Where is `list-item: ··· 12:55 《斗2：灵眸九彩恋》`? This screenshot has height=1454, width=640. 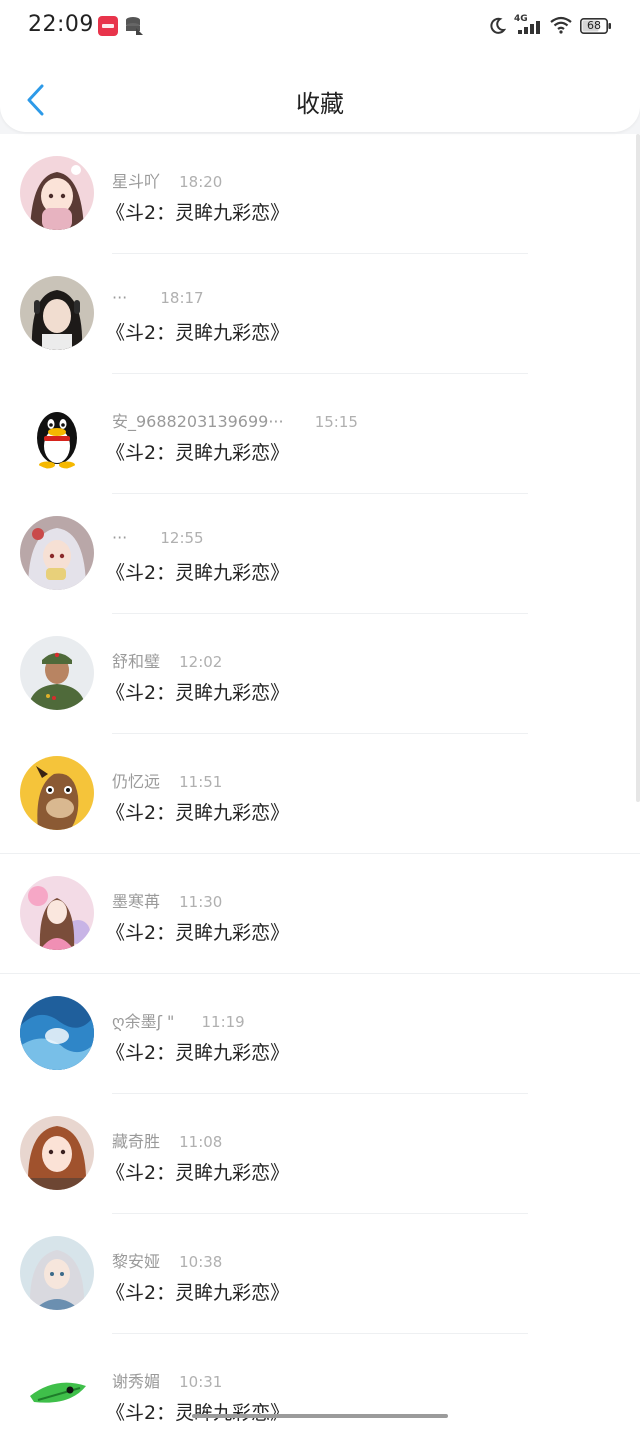
list-item: ··· 12:55 《斗2：灵眸九彩恋》 is located at coordinates (320, 554).